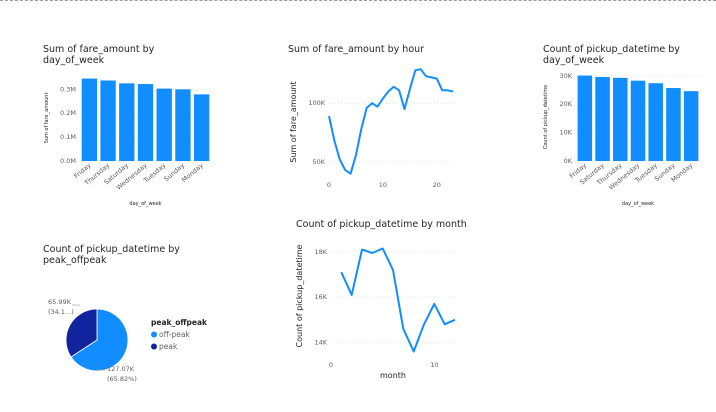  Describe the element at coordinates (60, 302) in the screenshot. I see `data-label-value: 65.99K` at that location.